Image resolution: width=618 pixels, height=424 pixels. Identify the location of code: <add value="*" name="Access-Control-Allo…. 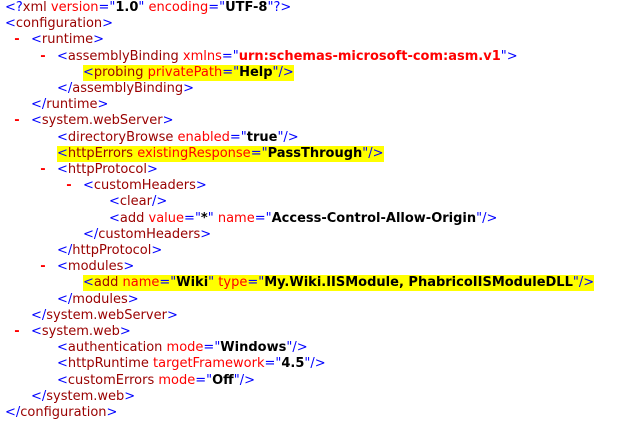
(303, 219).